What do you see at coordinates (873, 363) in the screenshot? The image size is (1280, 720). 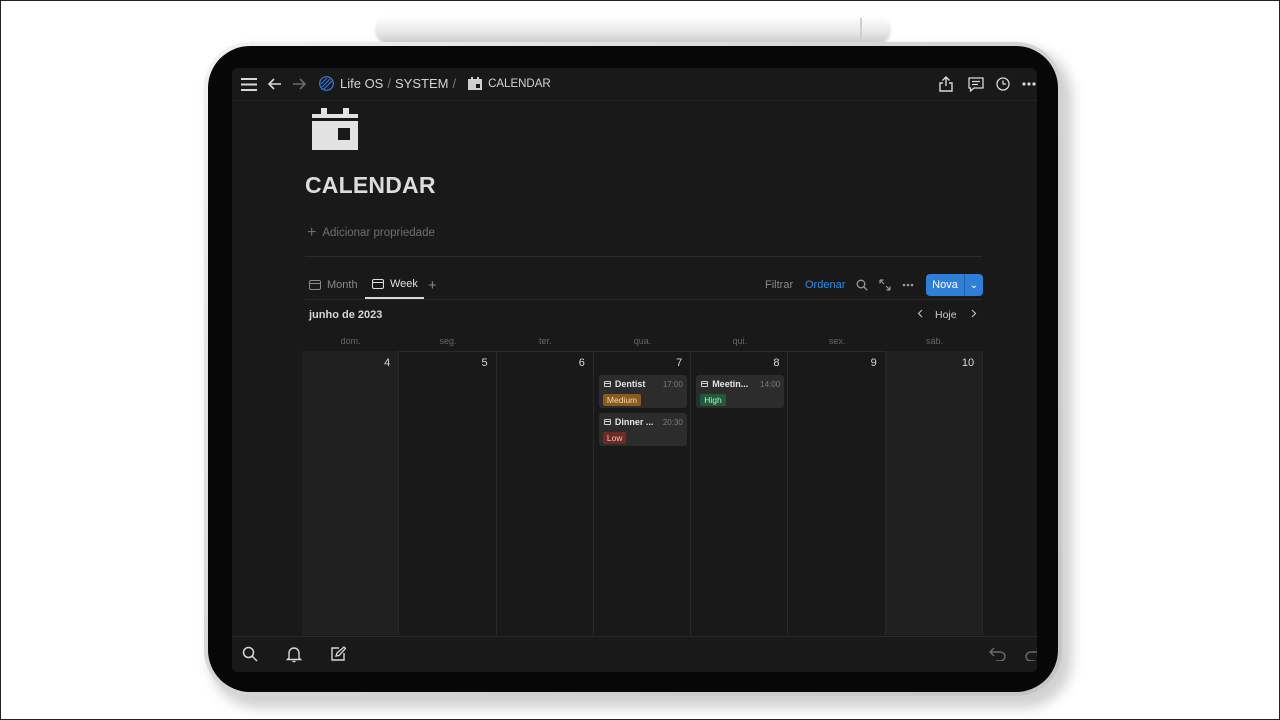 I see `day-number: 9` at bounding box center [873, 363].